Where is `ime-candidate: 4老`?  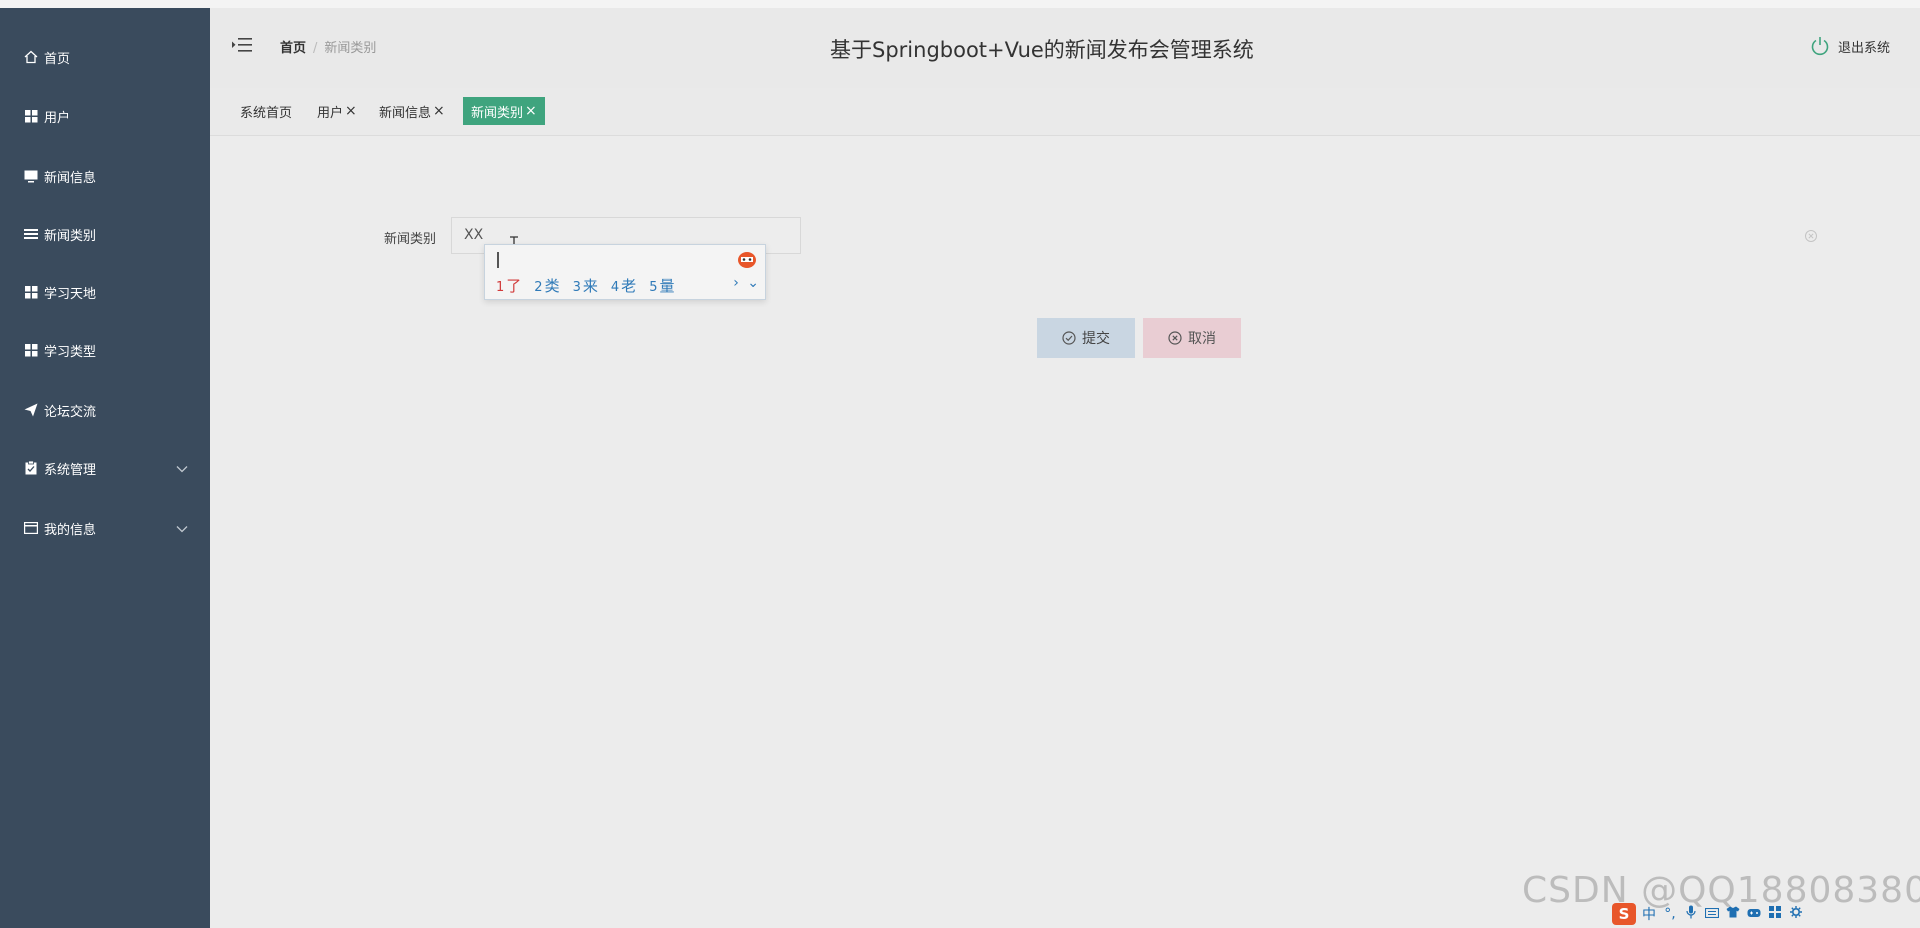 ime-candidate: 4老 is located at coordinates (623, 285).